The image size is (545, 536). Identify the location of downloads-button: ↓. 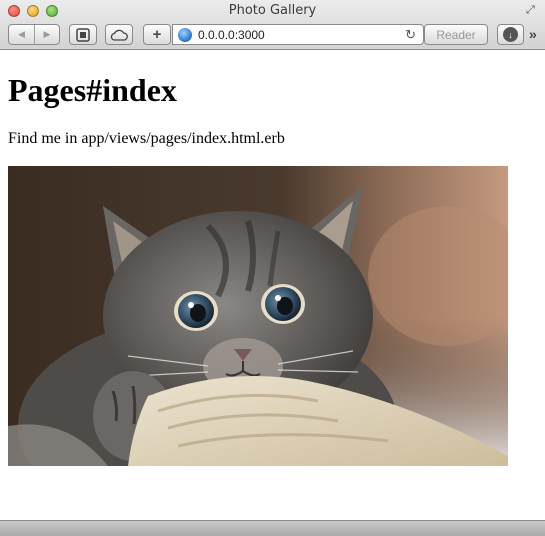
(510, 34).